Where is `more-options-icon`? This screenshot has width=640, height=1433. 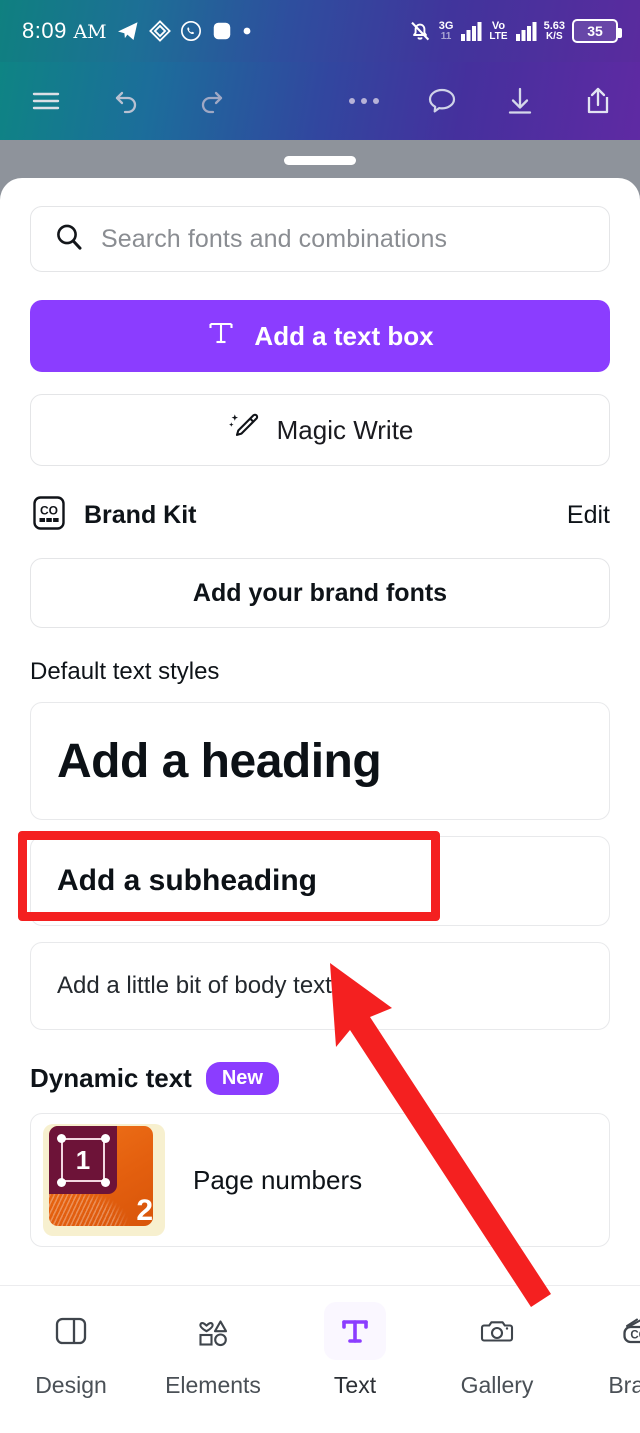
more-options-icon is located at coordinates (364, 101).